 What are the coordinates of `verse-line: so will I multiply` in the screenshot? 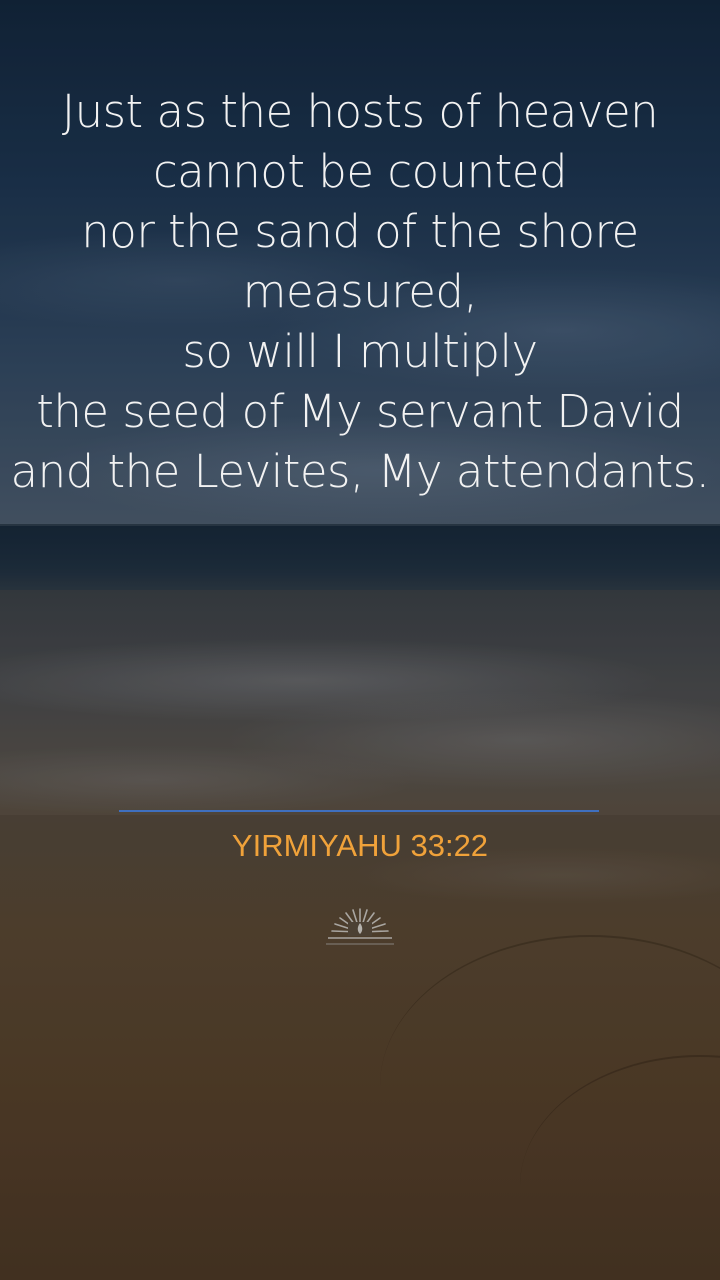 It's located at (360, 351).